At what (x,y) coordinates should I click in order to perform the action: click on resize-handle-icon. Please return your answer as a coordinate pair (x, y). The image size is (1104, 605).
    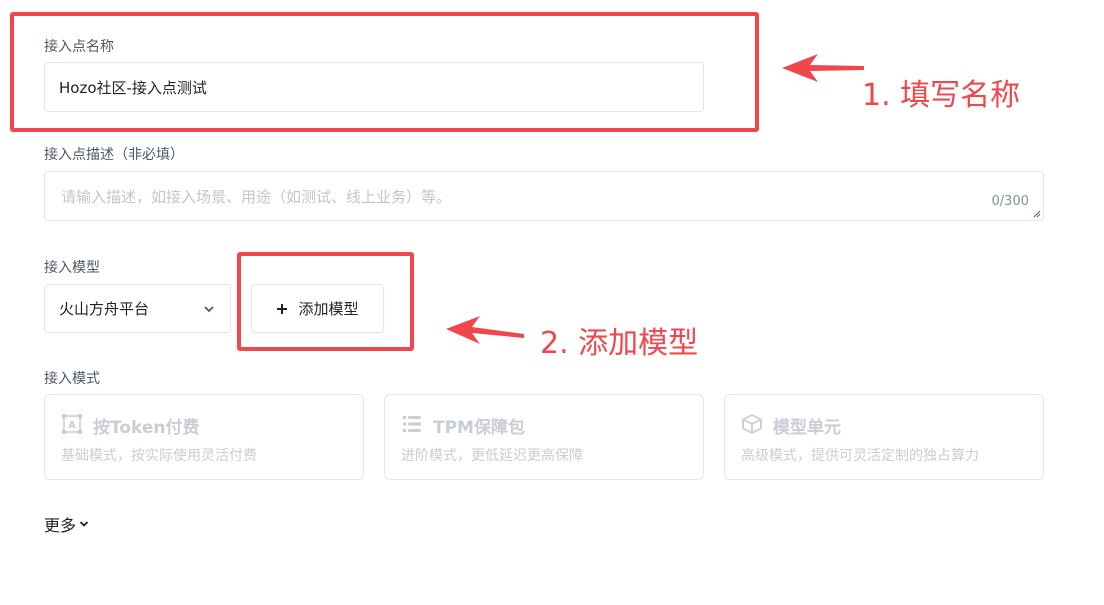
    Looking at the image, I should click on (1037, 214).